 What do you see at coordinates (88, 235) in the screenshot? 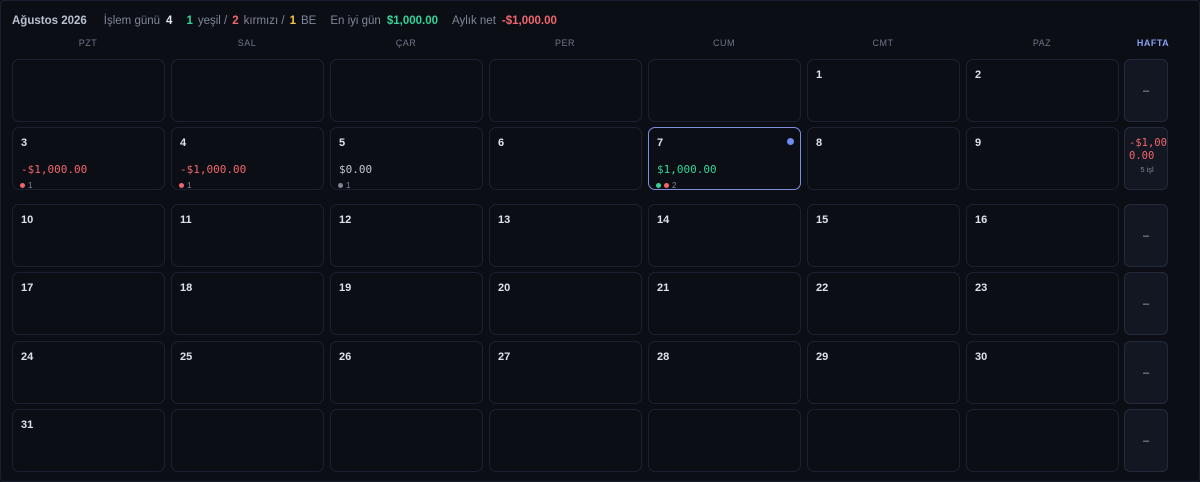
I see `day-cell-10: 10` at bounding box center [88, 235].